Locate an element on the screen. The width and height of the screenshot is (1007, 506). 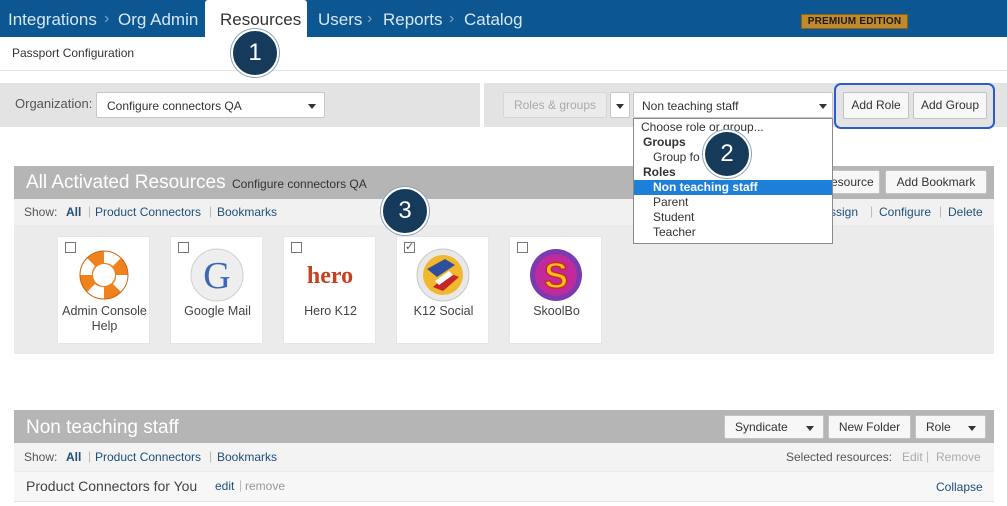
nav-catalog: Catalog is located at coordinates (493, 20).